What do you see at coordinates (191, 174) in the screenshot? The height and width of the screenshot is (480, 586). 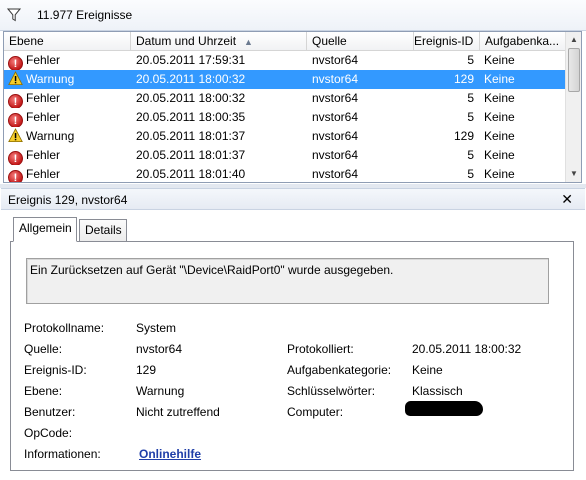 I see `date-cell: 20.05.2011 18:01:40` at bounding box center [191, 174].